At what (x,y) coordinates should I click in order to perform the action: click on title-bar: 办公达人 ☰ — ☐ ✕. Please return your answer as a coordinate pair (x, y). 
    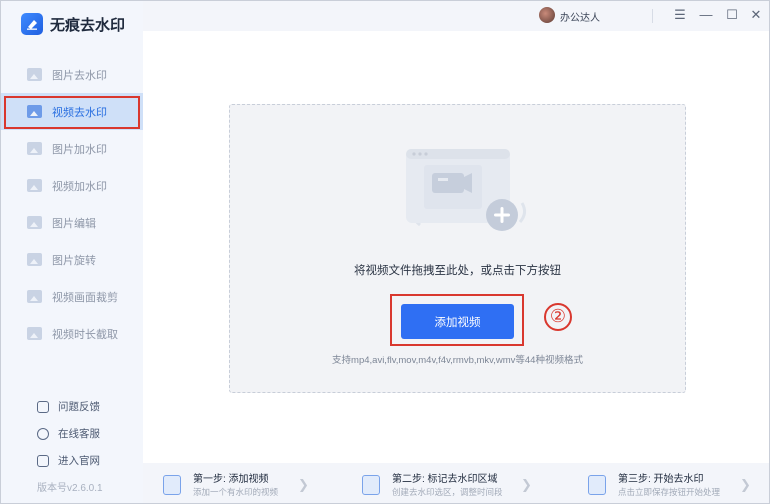
    Looking at the image, I should click on (456, 16).